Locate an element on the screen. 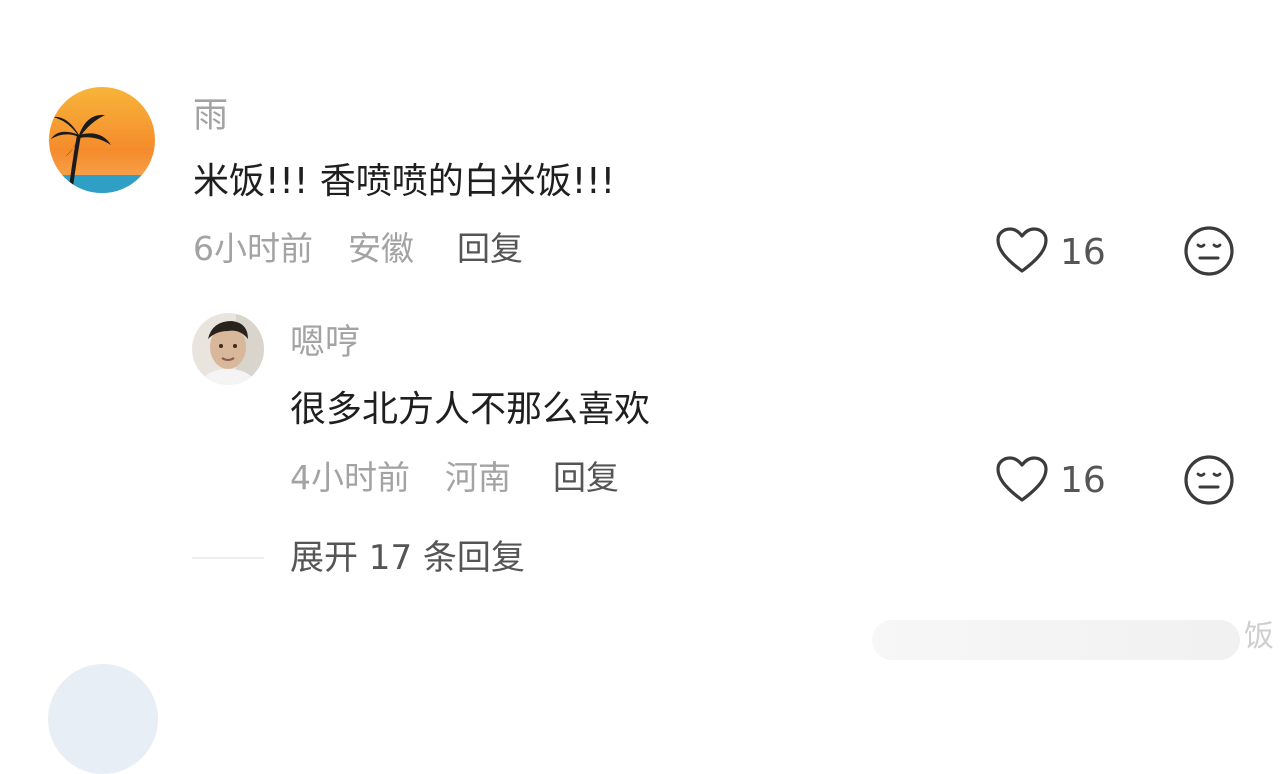  watermark-badge is located at coordinates (1056, 640).